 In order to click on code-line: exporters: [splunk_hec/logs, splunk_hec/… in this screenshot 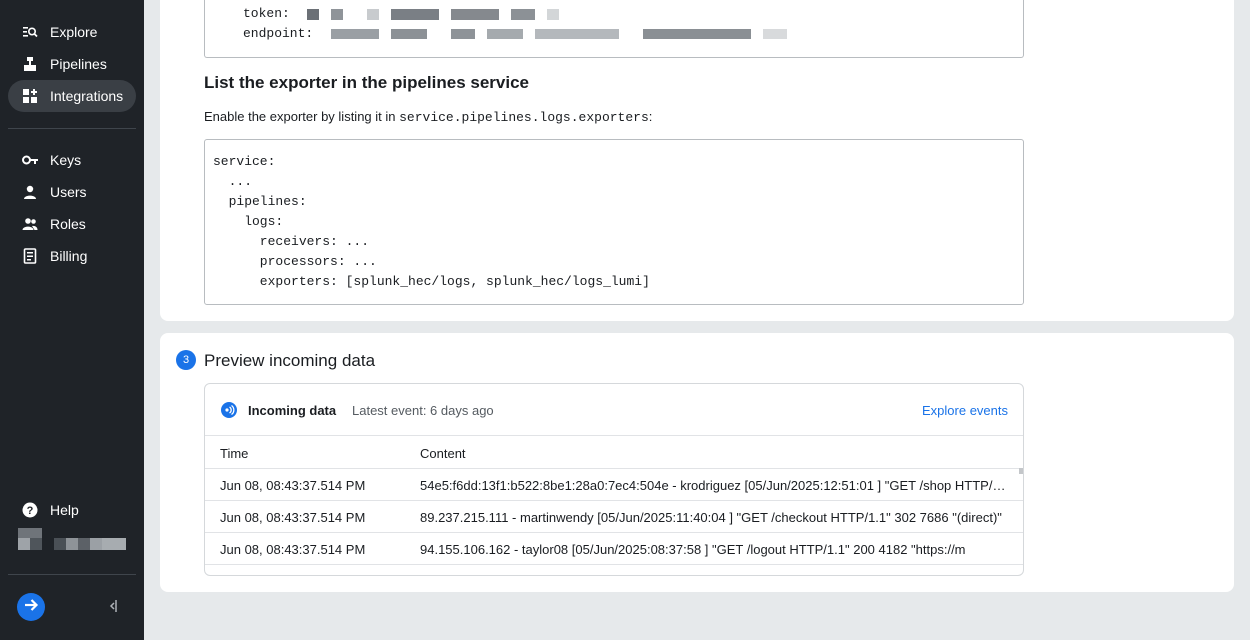, I will do `click(431, 281)`.